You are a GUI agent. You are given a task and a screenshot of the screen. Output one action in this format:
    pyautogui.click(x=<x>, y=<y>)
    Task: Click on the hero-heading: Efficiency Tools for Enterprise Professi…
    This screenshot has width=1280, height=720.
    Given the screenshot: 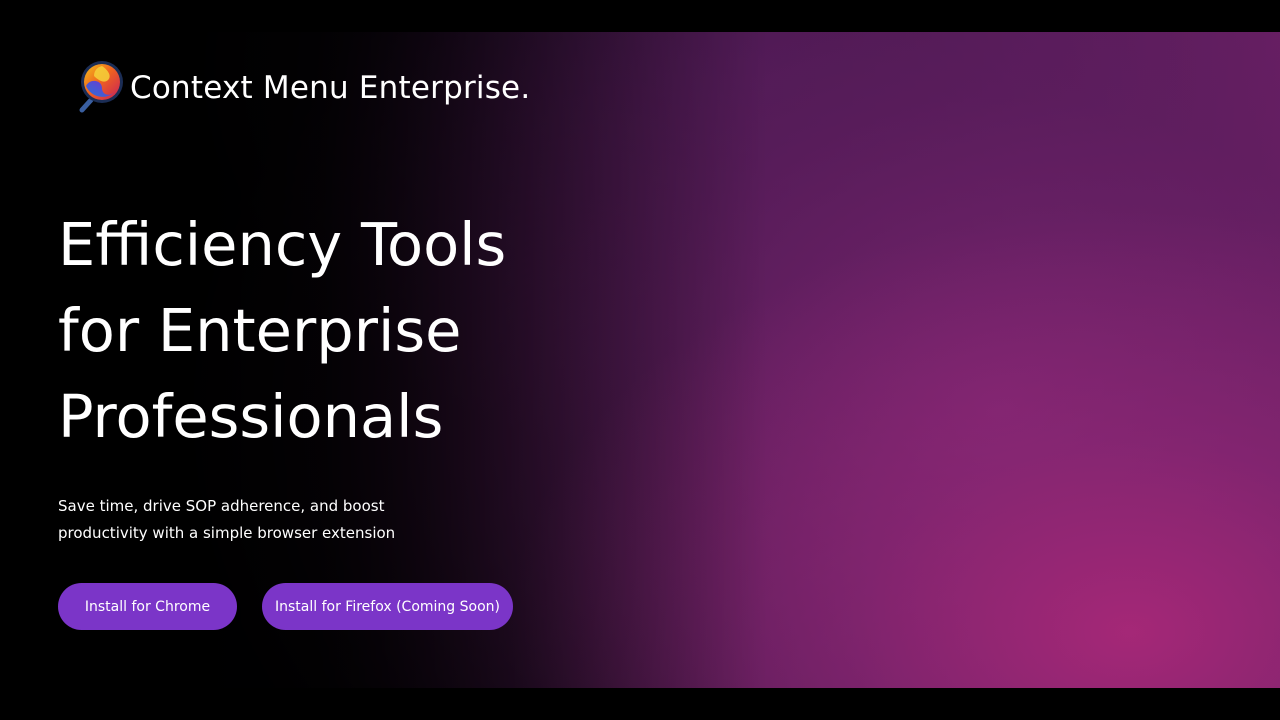 What is the action you would take?
    pyautogui.click(x=282, y=331)
    